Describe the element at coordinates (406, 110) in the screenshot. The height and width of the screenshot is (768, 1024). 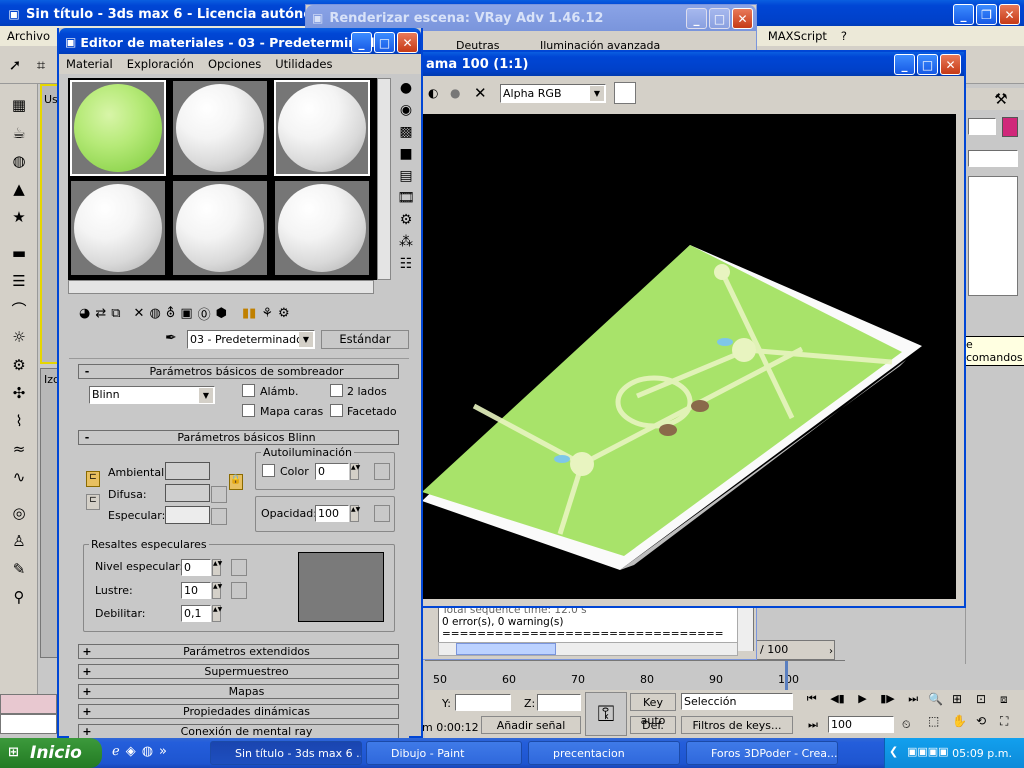
I see `backlight-icon: ◉` at that location.